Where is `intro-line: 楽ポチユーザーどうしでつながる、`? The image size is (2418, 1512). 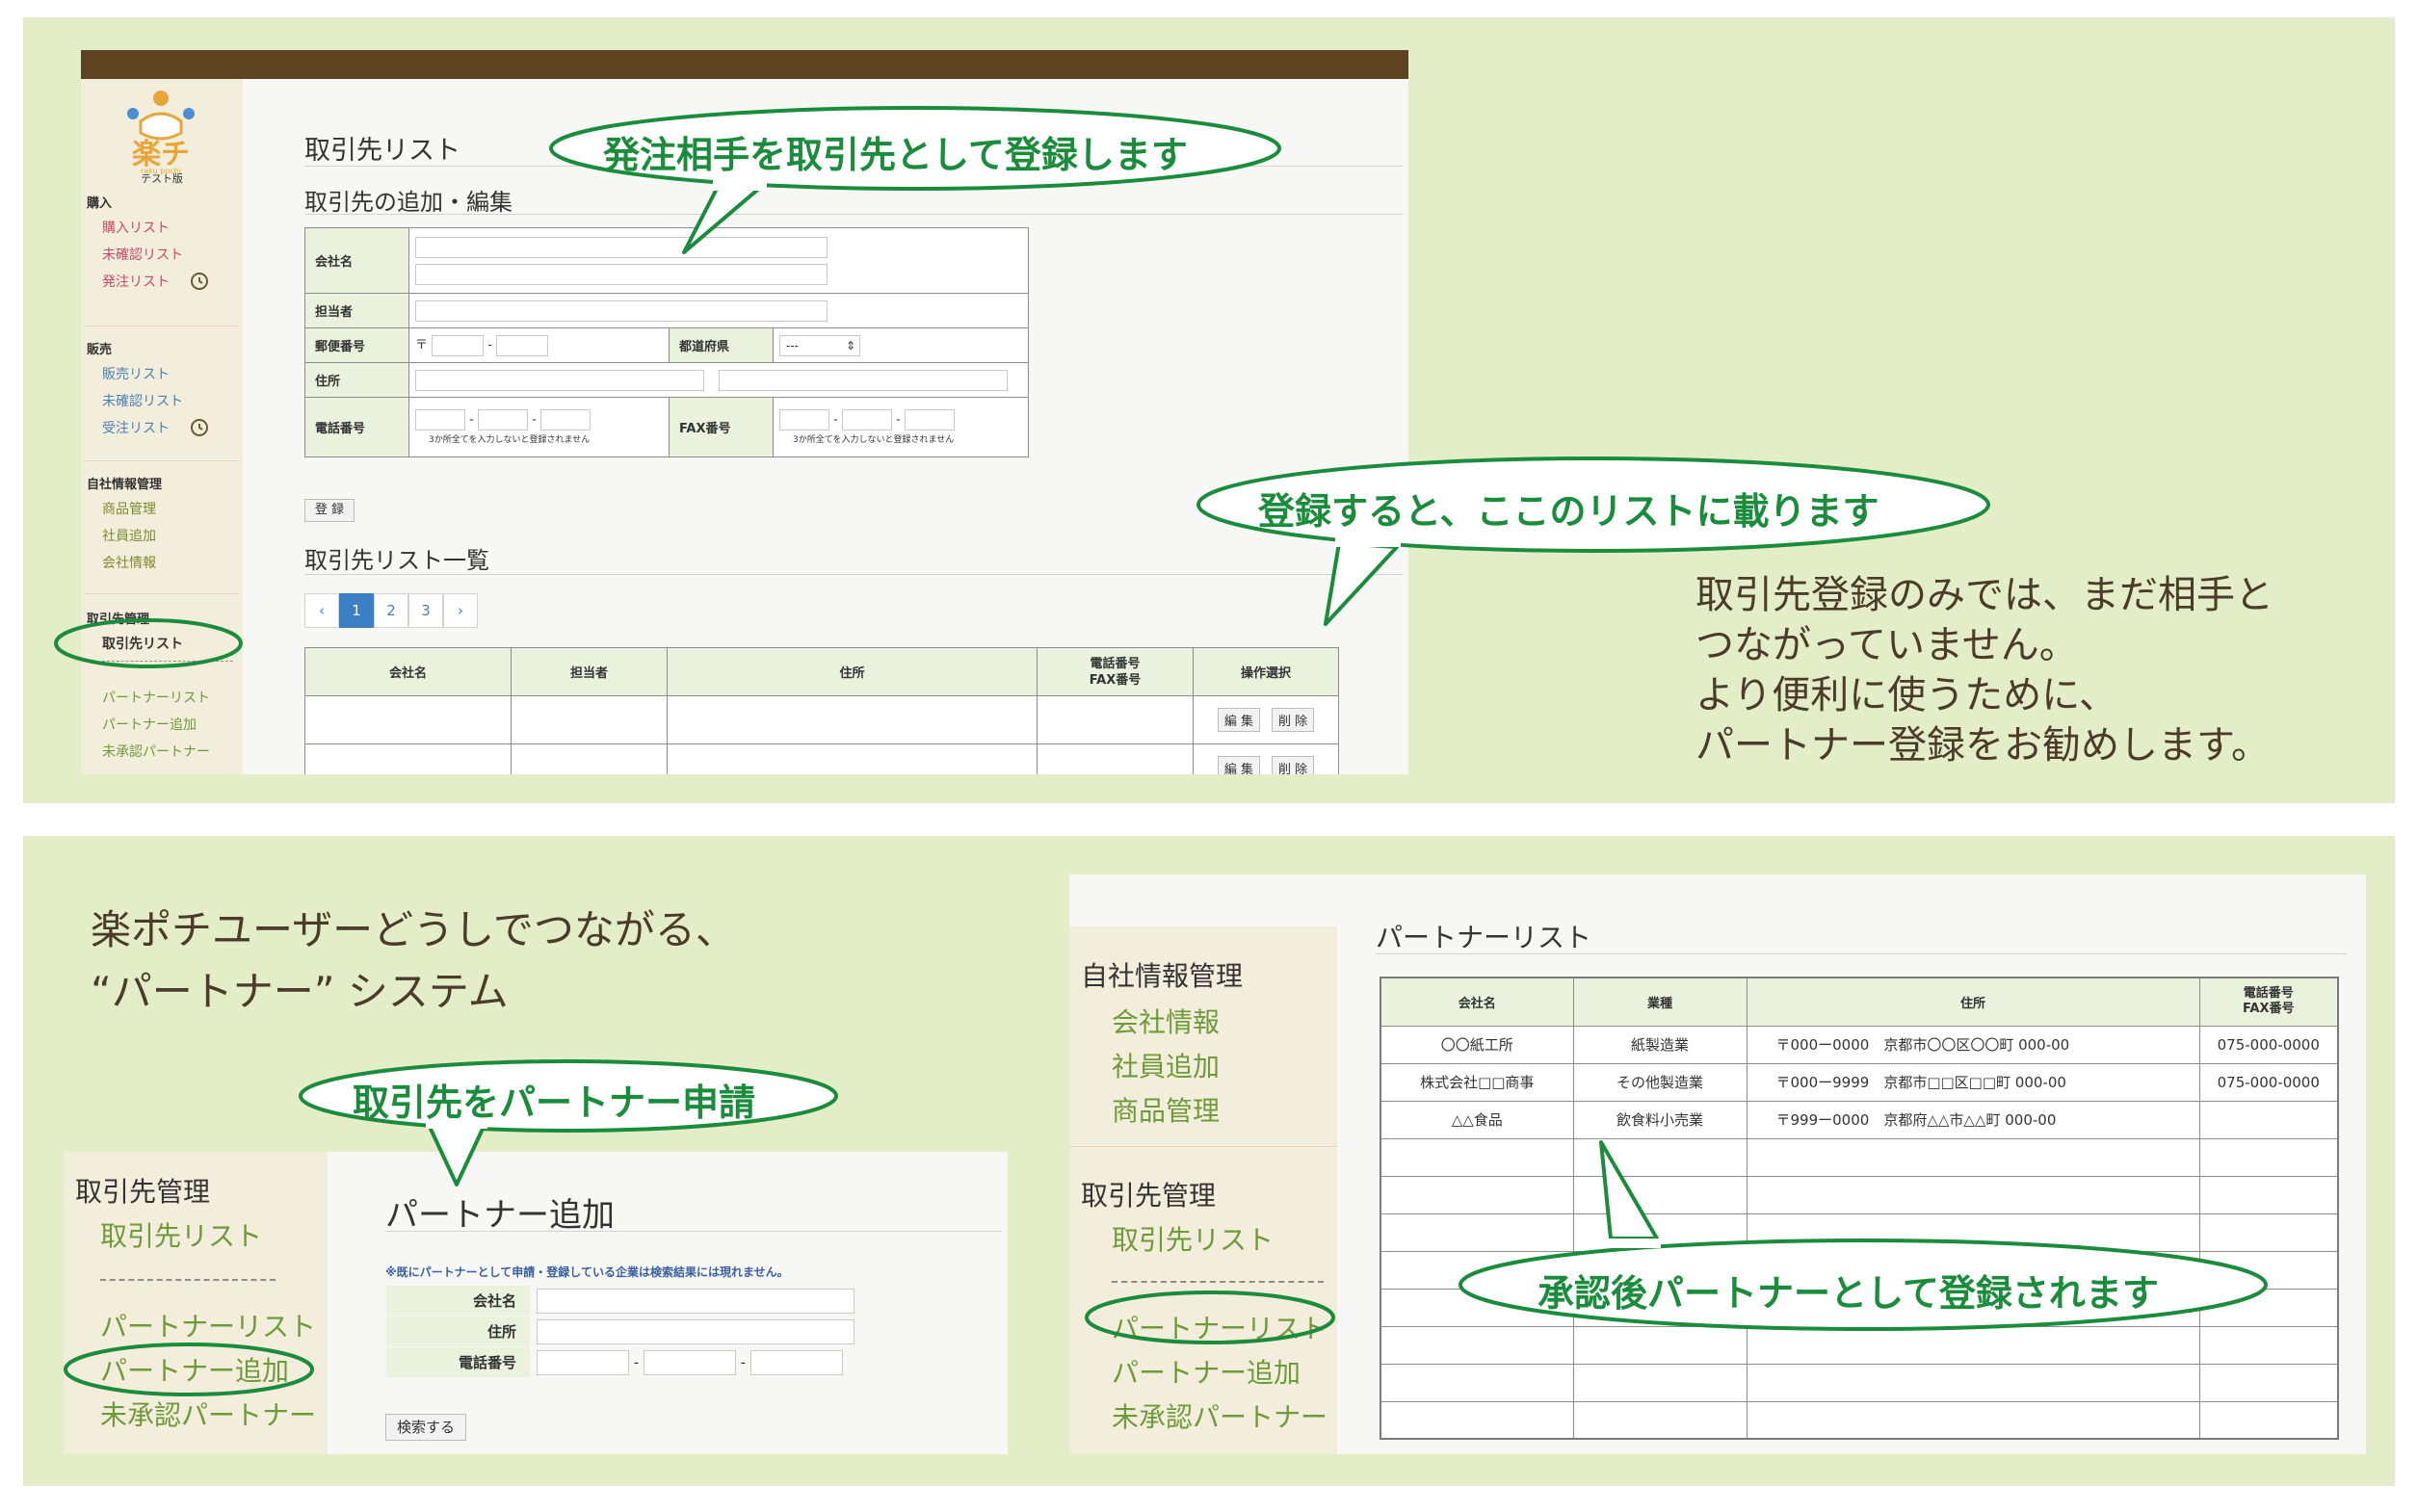 intro-line: 楽ポチユーザーどうしでつながる、 is located at coordinates (413, 929).